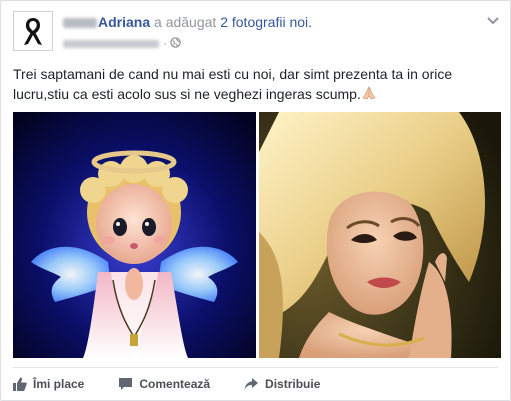  I want to click on avatar, so click(33, 31).